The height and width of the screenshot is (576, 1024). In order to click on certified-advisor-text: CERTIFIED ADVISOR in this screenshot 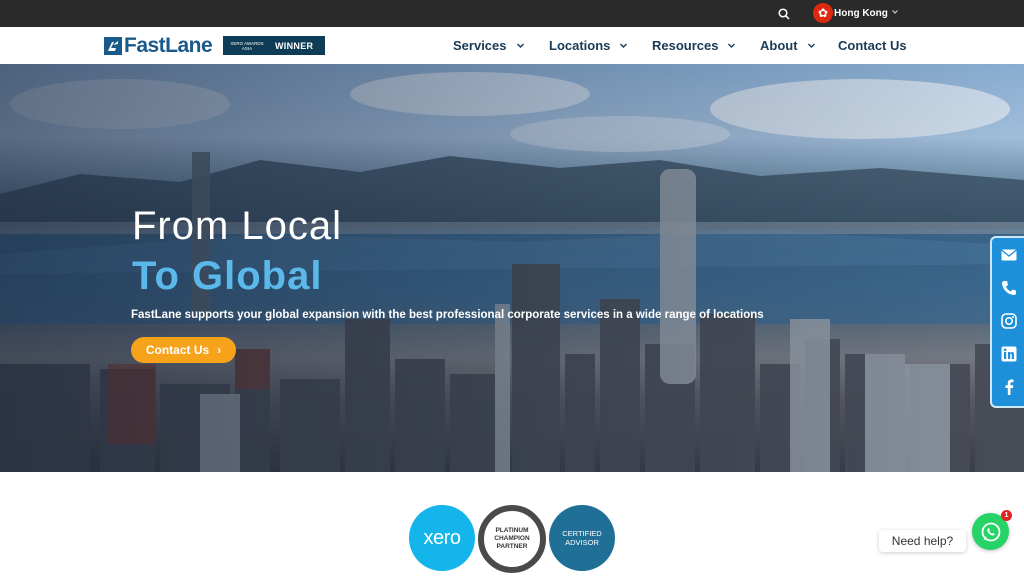, I will do `click(582, 538)`.